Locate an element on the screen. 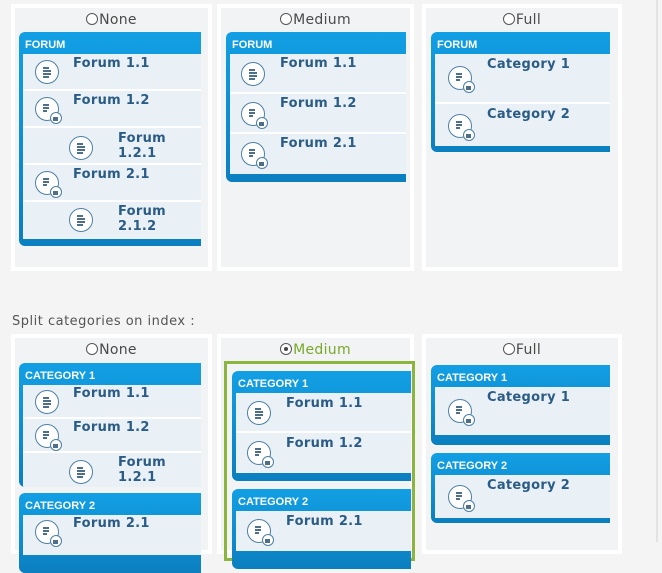 This screenshot has height=573, width=662. subforum-row: Forum 2.1.2 is located at coordinates (112, 220).